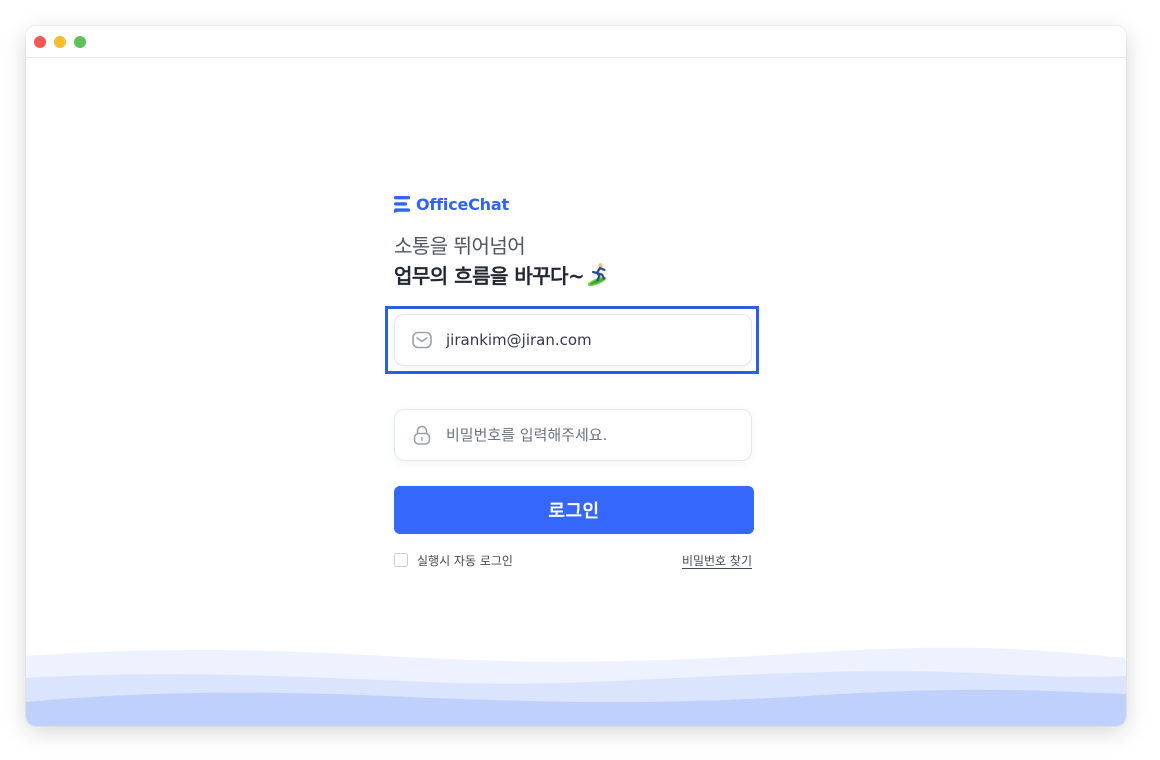 This screenshot has height=760, width=1160. I want to click on brand-logo: OfficeChat, so click(574, 204).